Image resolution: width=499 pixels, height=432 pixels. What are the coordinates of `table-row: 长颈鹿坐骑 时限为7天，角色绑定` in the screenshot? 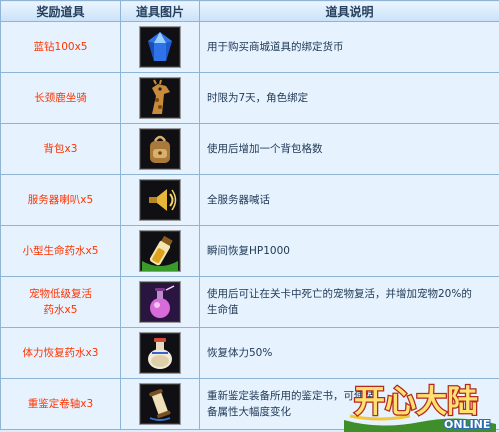 It's located at (249, 98).